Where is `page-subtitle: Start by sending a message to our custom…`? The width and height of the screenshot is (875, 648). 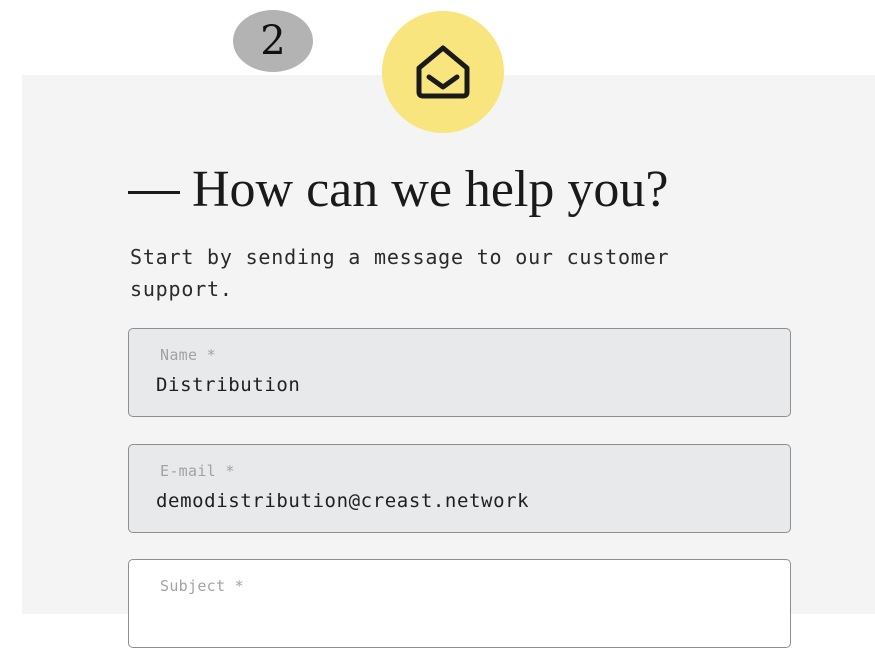 page-subtitle: Start by sending a message to our custom… is located at coordinates (400, 273).